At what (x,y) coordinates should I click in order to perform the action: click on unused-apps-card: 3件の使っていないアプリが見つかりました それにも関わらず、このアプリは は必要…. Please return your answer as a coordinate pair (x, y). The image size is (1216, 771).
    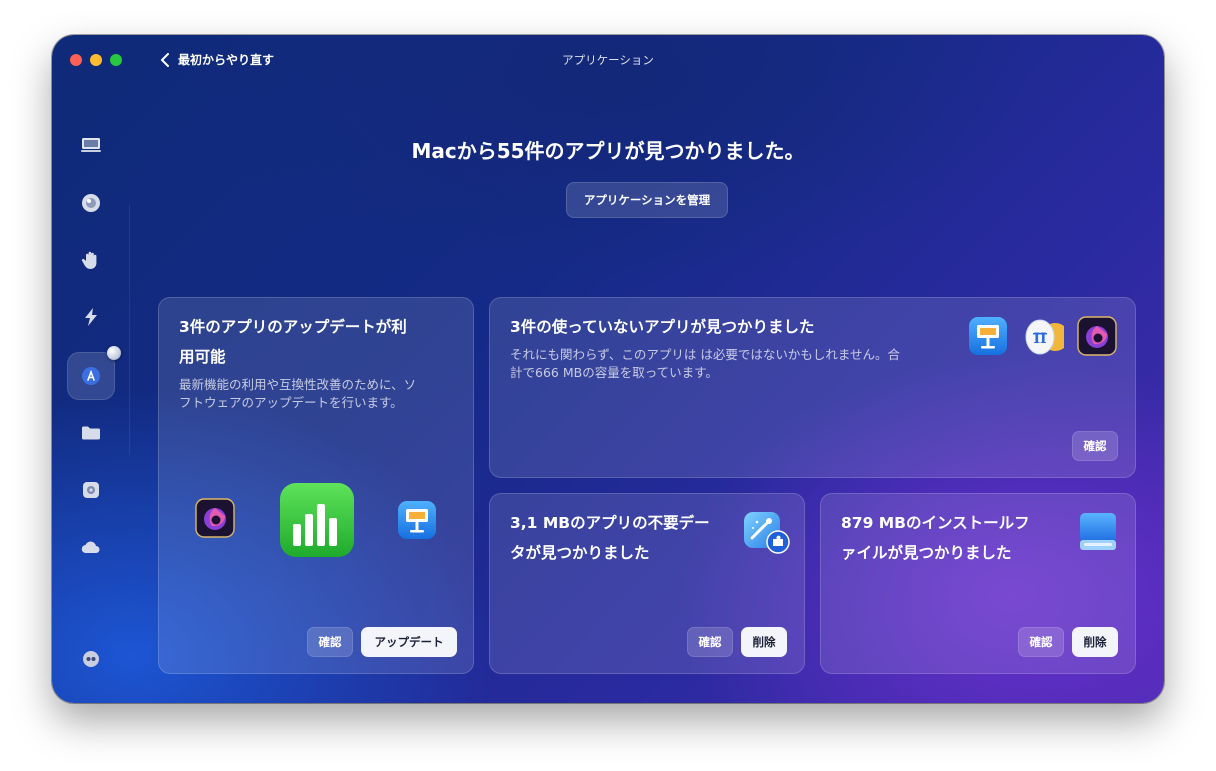
    Looking at the image, I should click on (812, 387).